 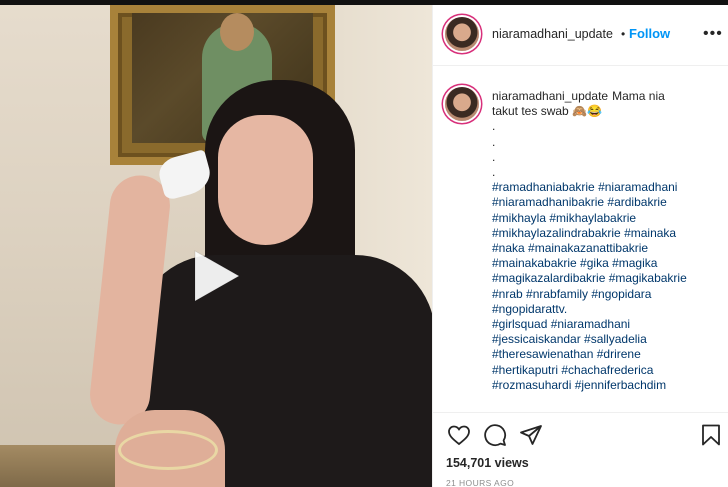 What do you see at coordinates (607, 294) in the screenshot?
I see `hashtag-line: #nrab #nrabfamily #ngopidara` at bounding box center [607, 294].